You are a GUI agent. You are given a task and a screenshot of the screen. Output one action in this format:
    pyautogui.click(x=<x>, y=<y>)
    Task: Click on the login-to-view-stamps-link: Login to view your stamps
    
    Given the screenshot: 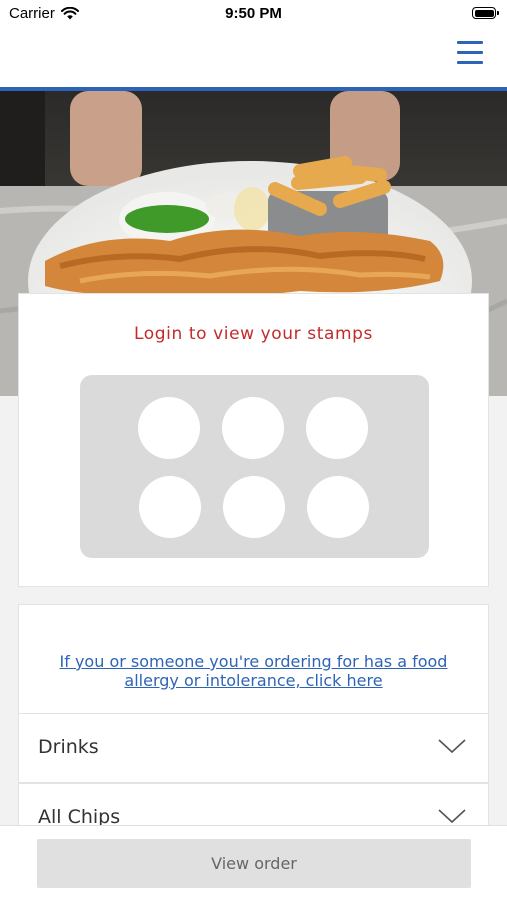 What is the action you would take?
    pyautogui.click(x=253, y=334)
    